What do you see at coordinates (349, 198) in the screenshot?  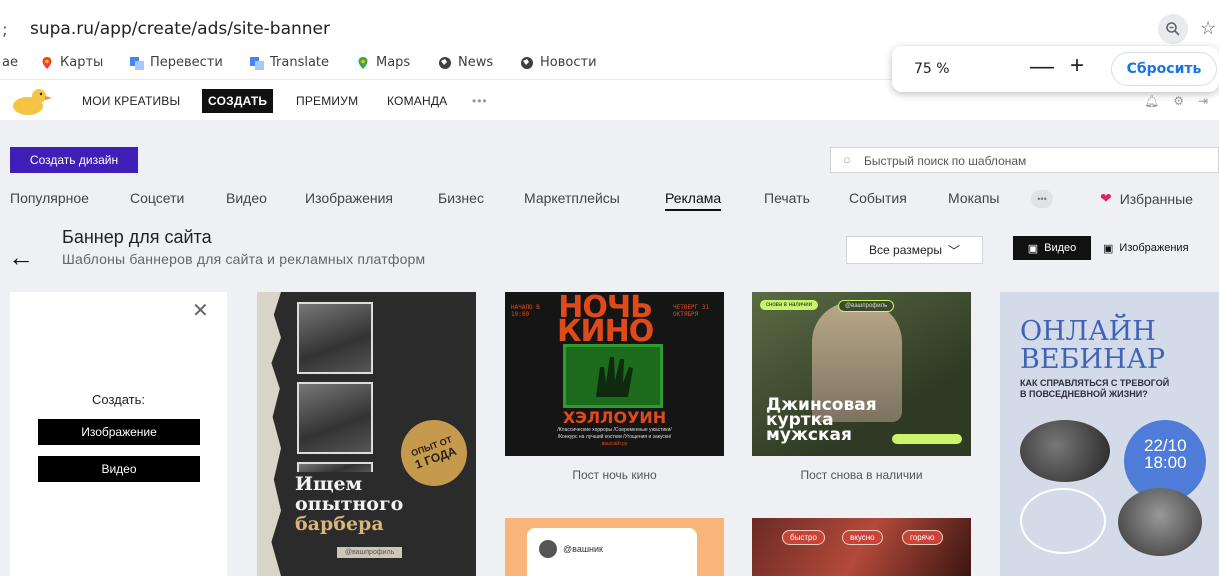 I see `category-images: Изображения` at bounding box center [349, 198].